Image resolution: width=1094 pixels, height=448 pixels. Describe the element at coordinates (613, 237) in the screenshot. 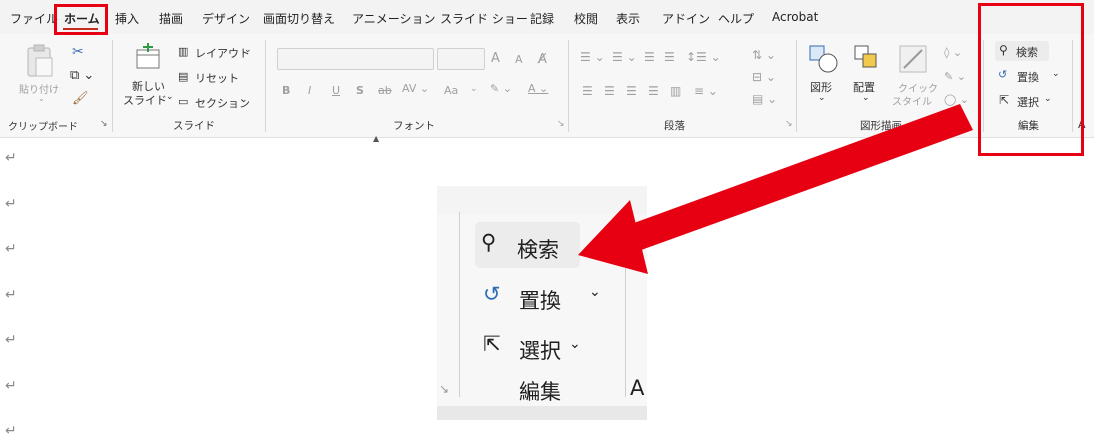

I see `arrow-head` at that location.